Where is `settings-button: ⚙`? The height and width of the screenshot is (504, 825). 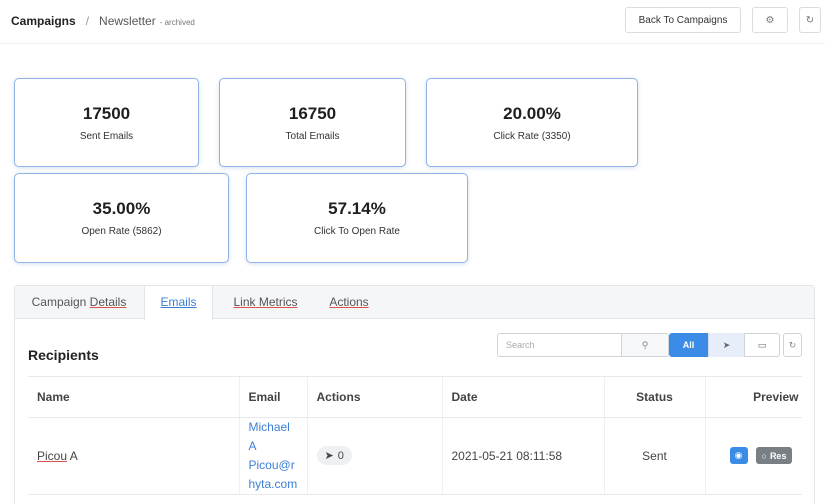 settings-button: ⚙ is located at coordinates (770, 20).